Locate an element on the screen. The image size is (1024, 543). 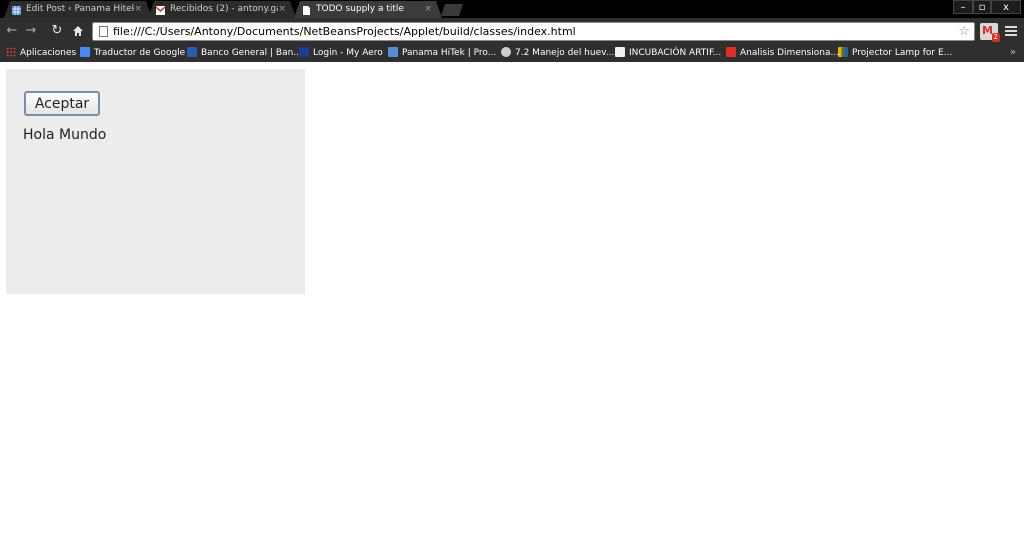
restore-button: ▫ is located at coordinates (982, 7).